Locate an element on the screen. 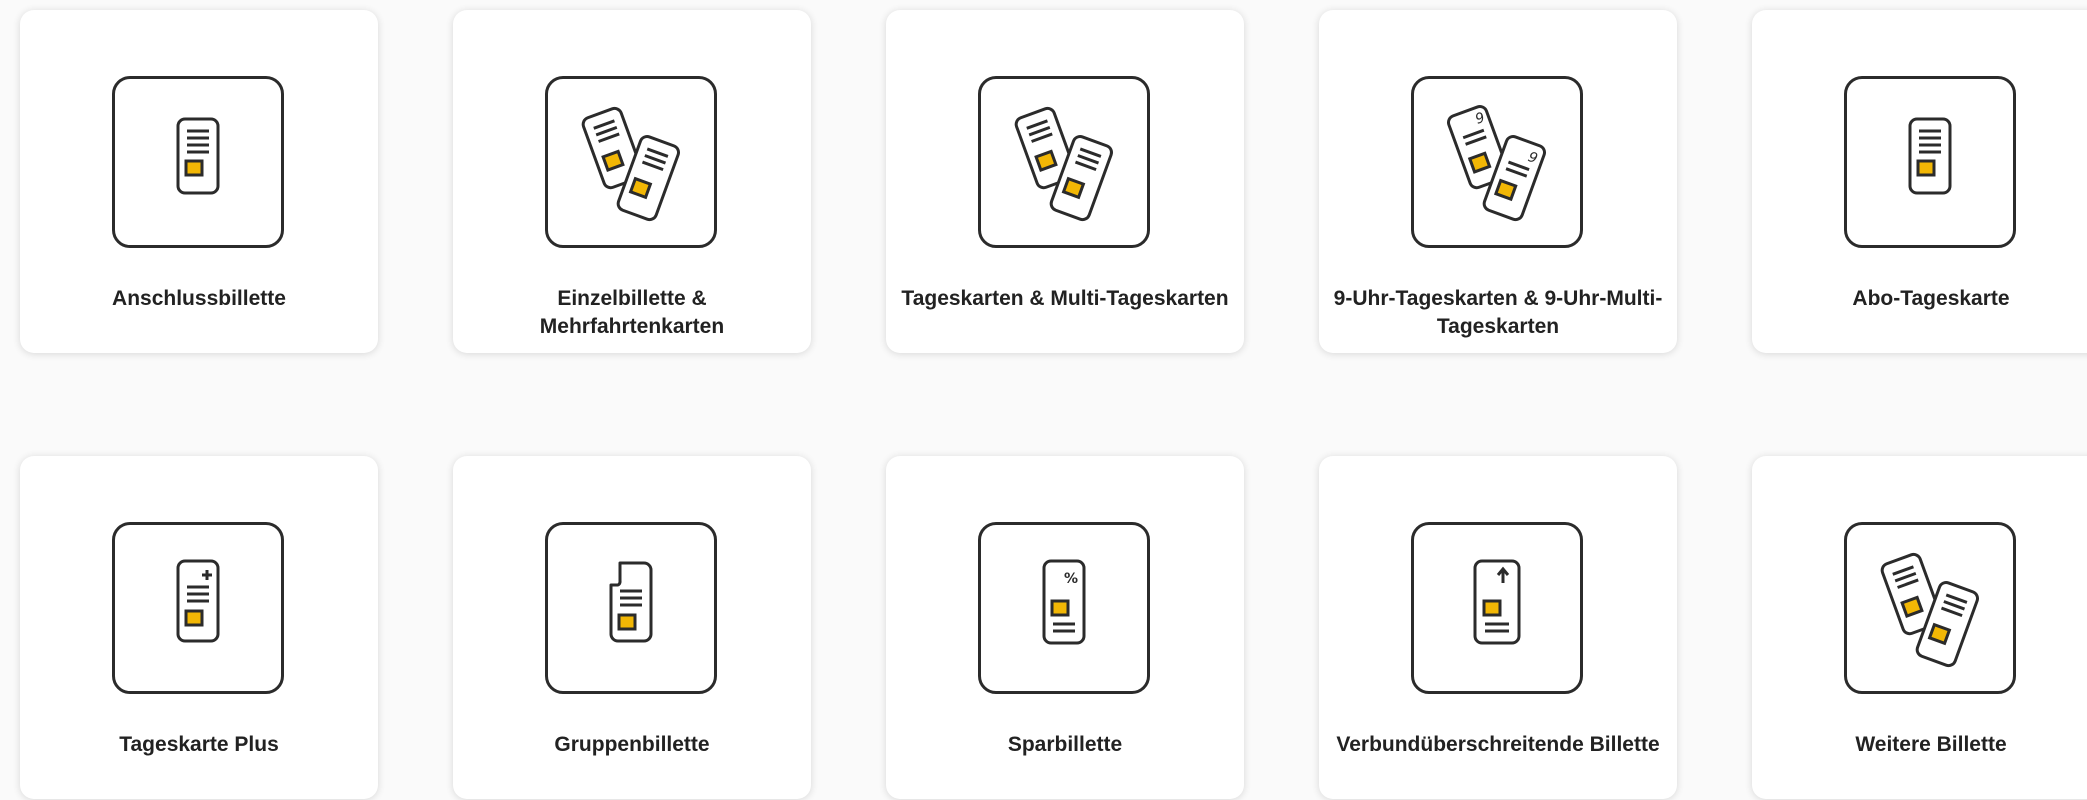 The width and height of the screenshot is (2087, 800). card-label: Sparbillette is located at coordinates (1065, 744).